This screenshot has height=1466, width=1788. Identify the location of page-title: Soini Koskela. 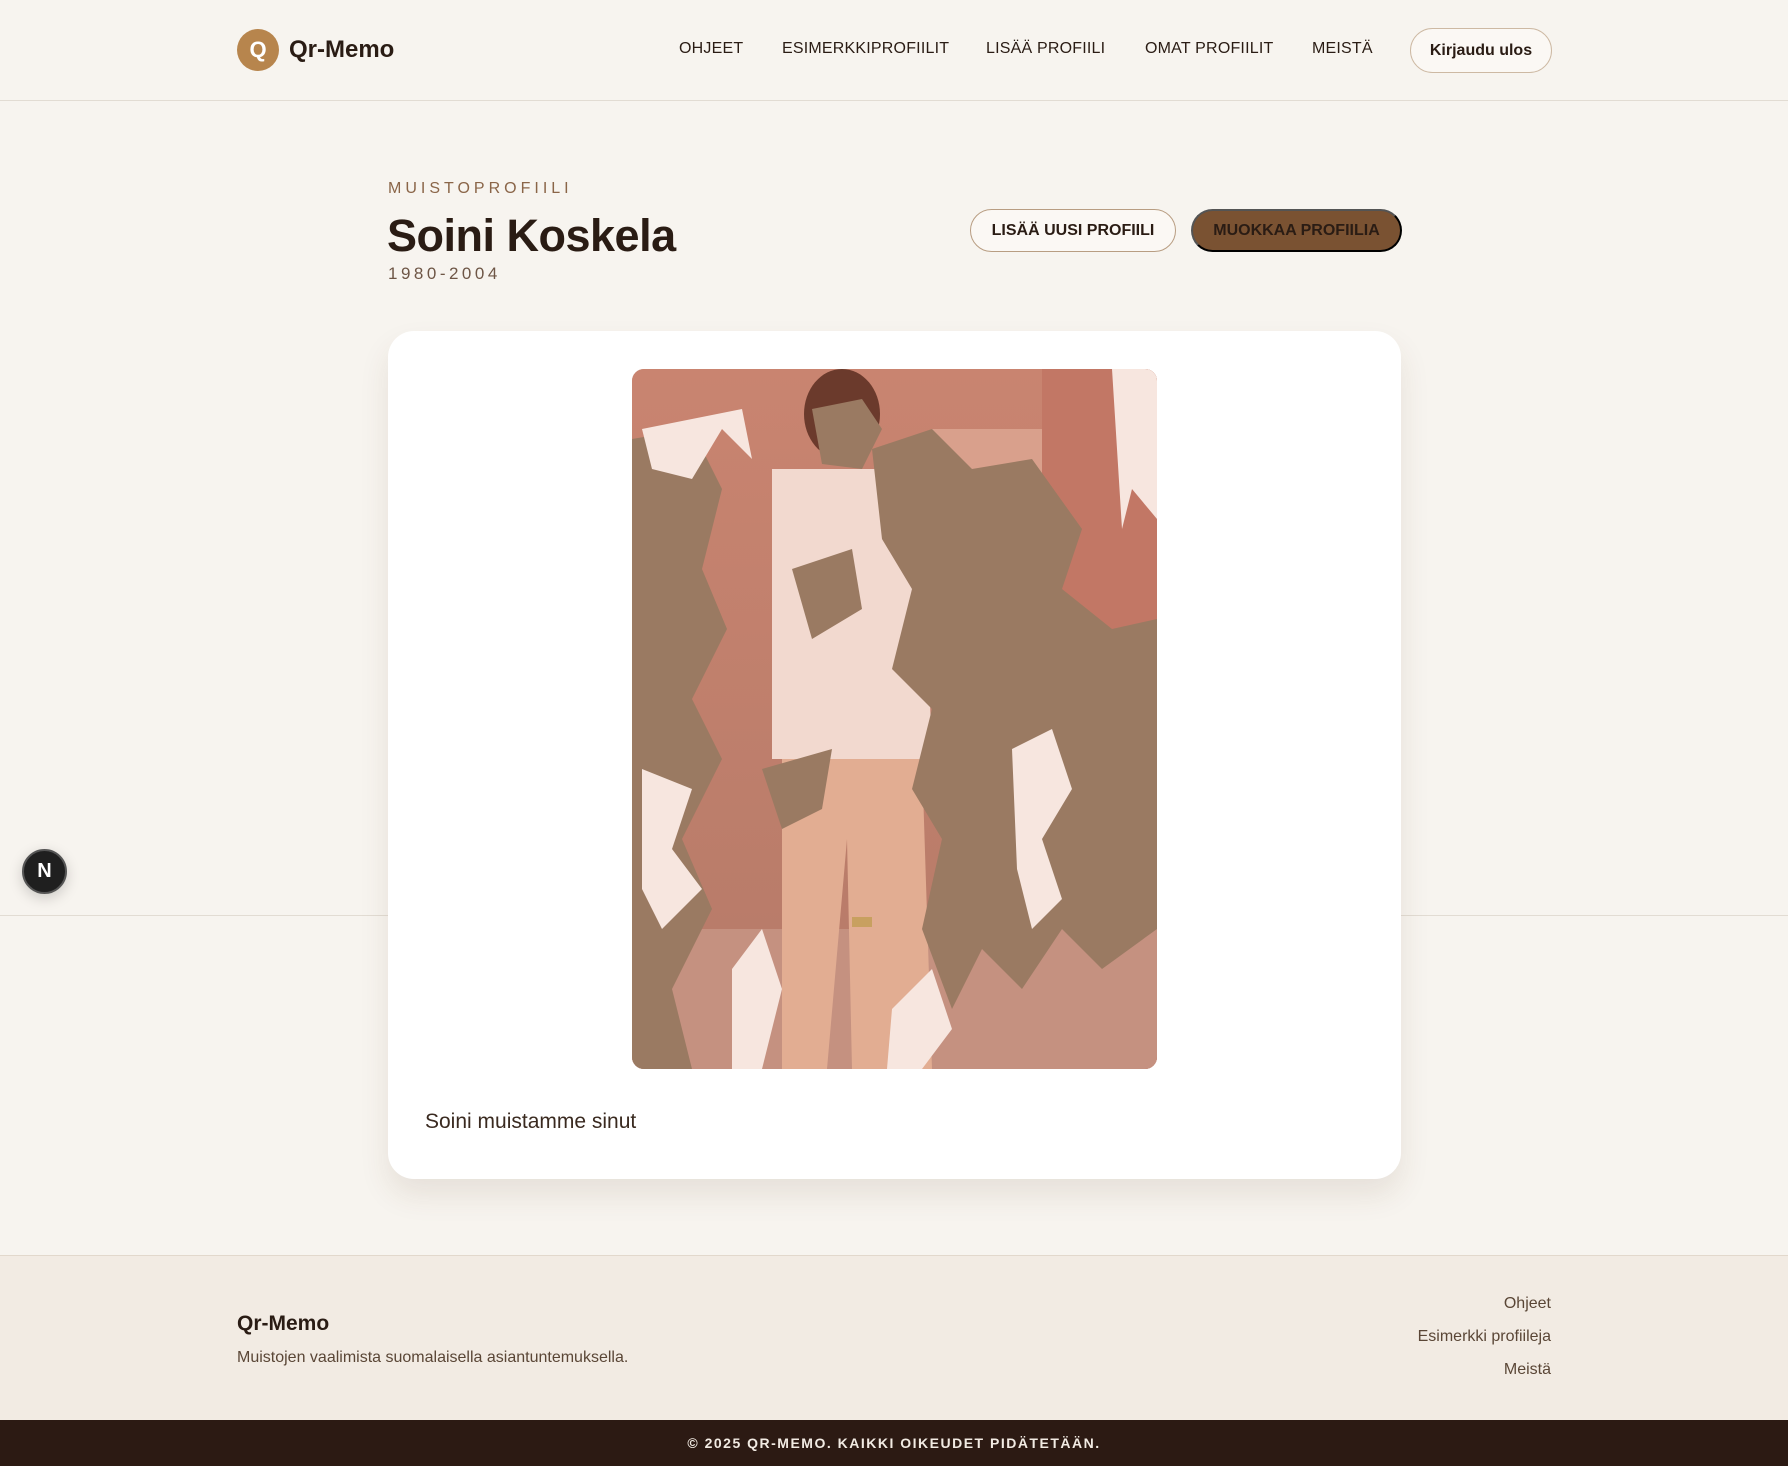
(531, 235).